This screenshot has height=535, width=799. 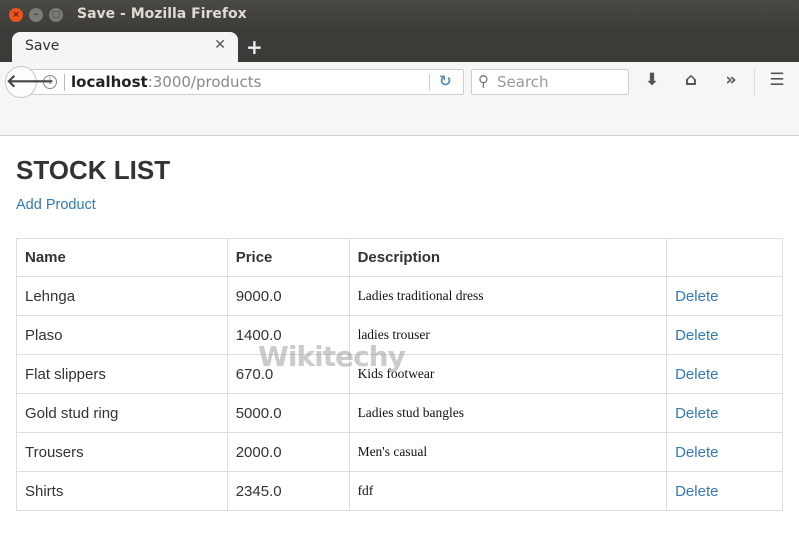 I want to click on cell-price: 2000.0, so click(x=288, y=452).